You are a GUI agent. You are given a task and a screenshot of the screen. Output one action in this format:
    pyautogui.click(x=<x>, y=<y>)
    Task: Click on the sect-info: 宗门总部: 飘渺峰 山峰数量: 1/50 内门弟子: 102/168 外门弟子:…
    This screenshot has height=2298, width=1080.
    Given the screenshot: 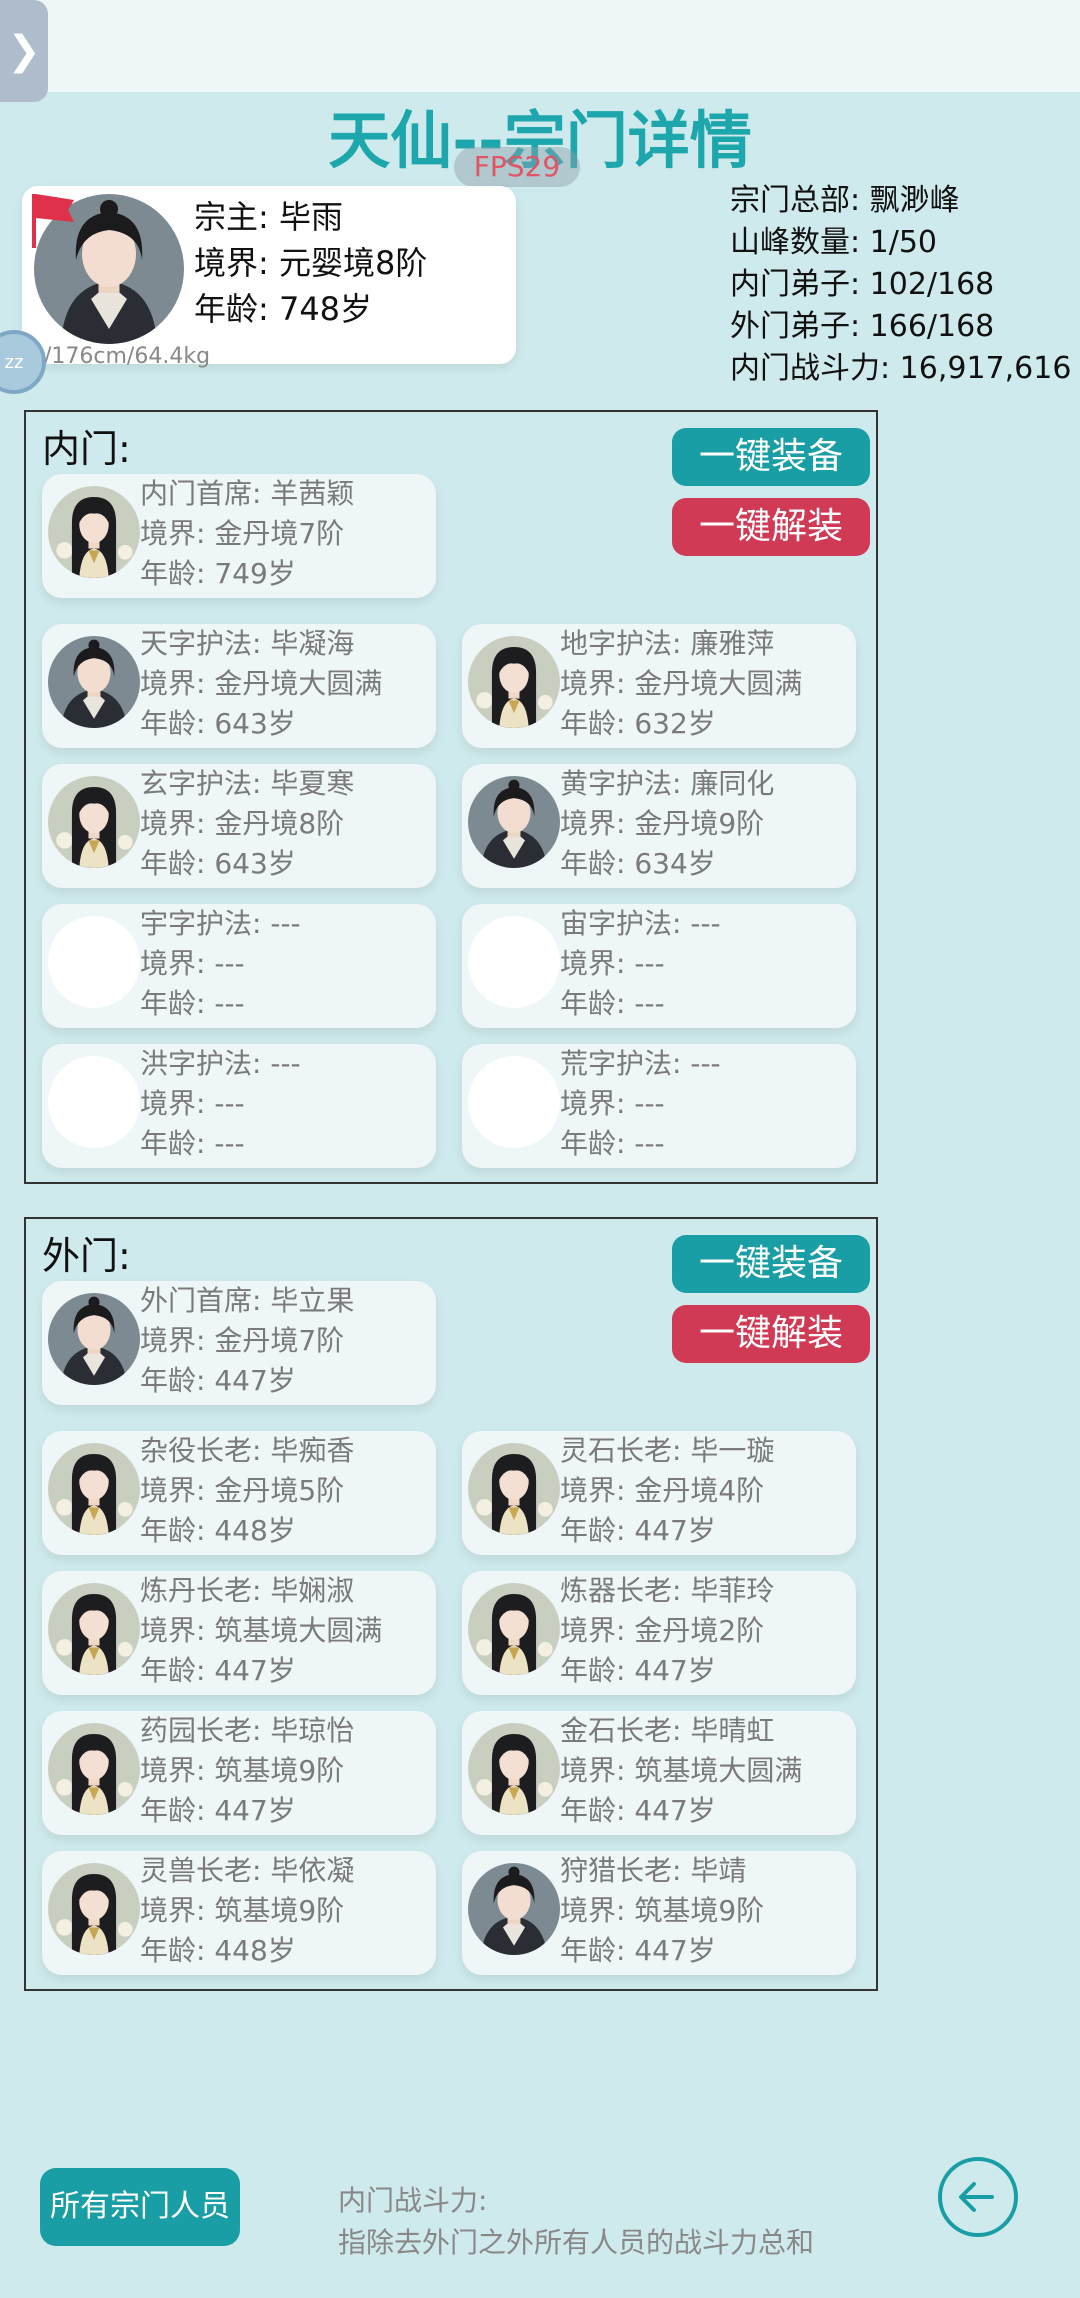 What is the action you would take?
    pyautogui.click(x=900, y=285)
    